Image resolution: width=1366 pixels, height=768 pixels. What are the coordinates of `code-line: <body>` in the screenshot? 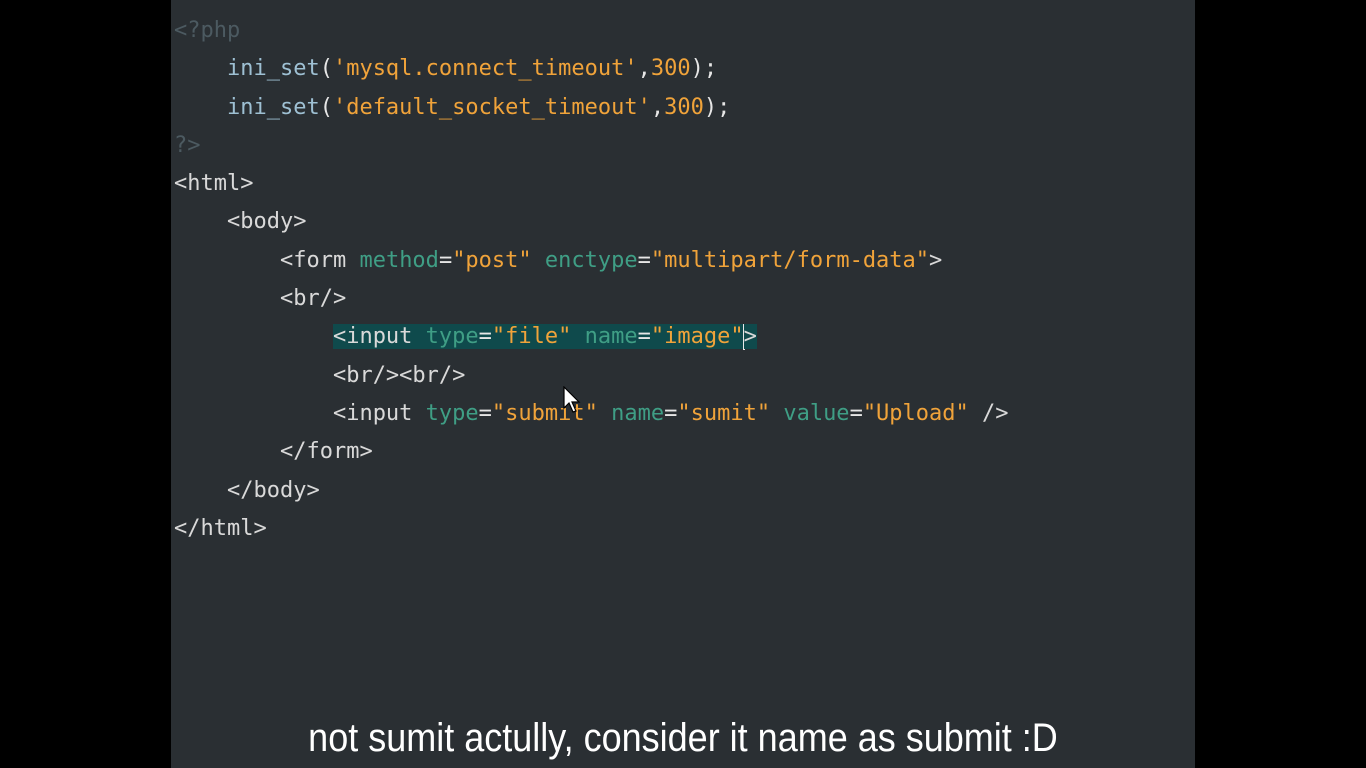 It's located at (591, 222).